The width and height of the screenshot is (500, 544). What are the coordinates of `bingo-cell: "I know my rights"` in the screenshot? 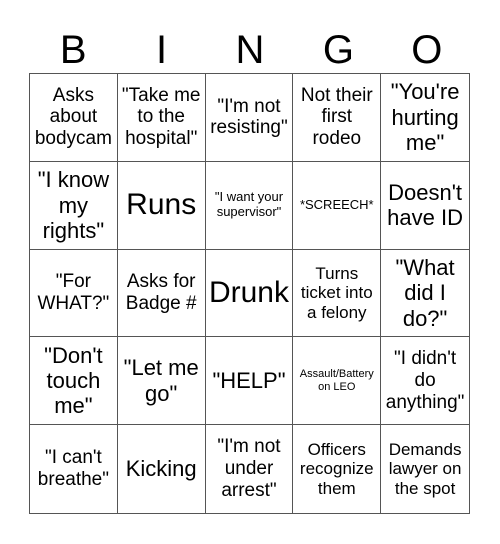 It's located at (74, 205).